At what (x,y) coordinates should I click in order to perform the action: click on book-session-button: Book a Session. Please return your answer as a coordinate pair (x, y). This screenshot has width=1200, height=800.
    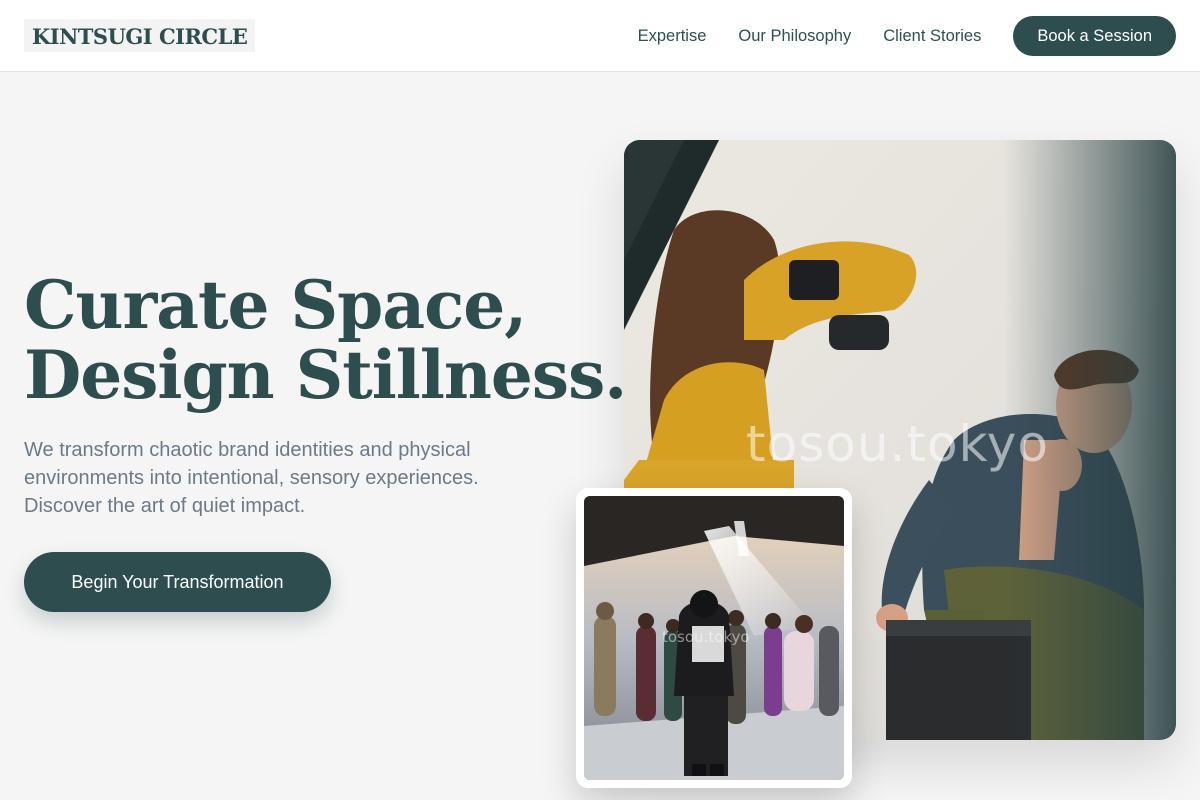
    Looking at the image, I should click on (1094, 36).